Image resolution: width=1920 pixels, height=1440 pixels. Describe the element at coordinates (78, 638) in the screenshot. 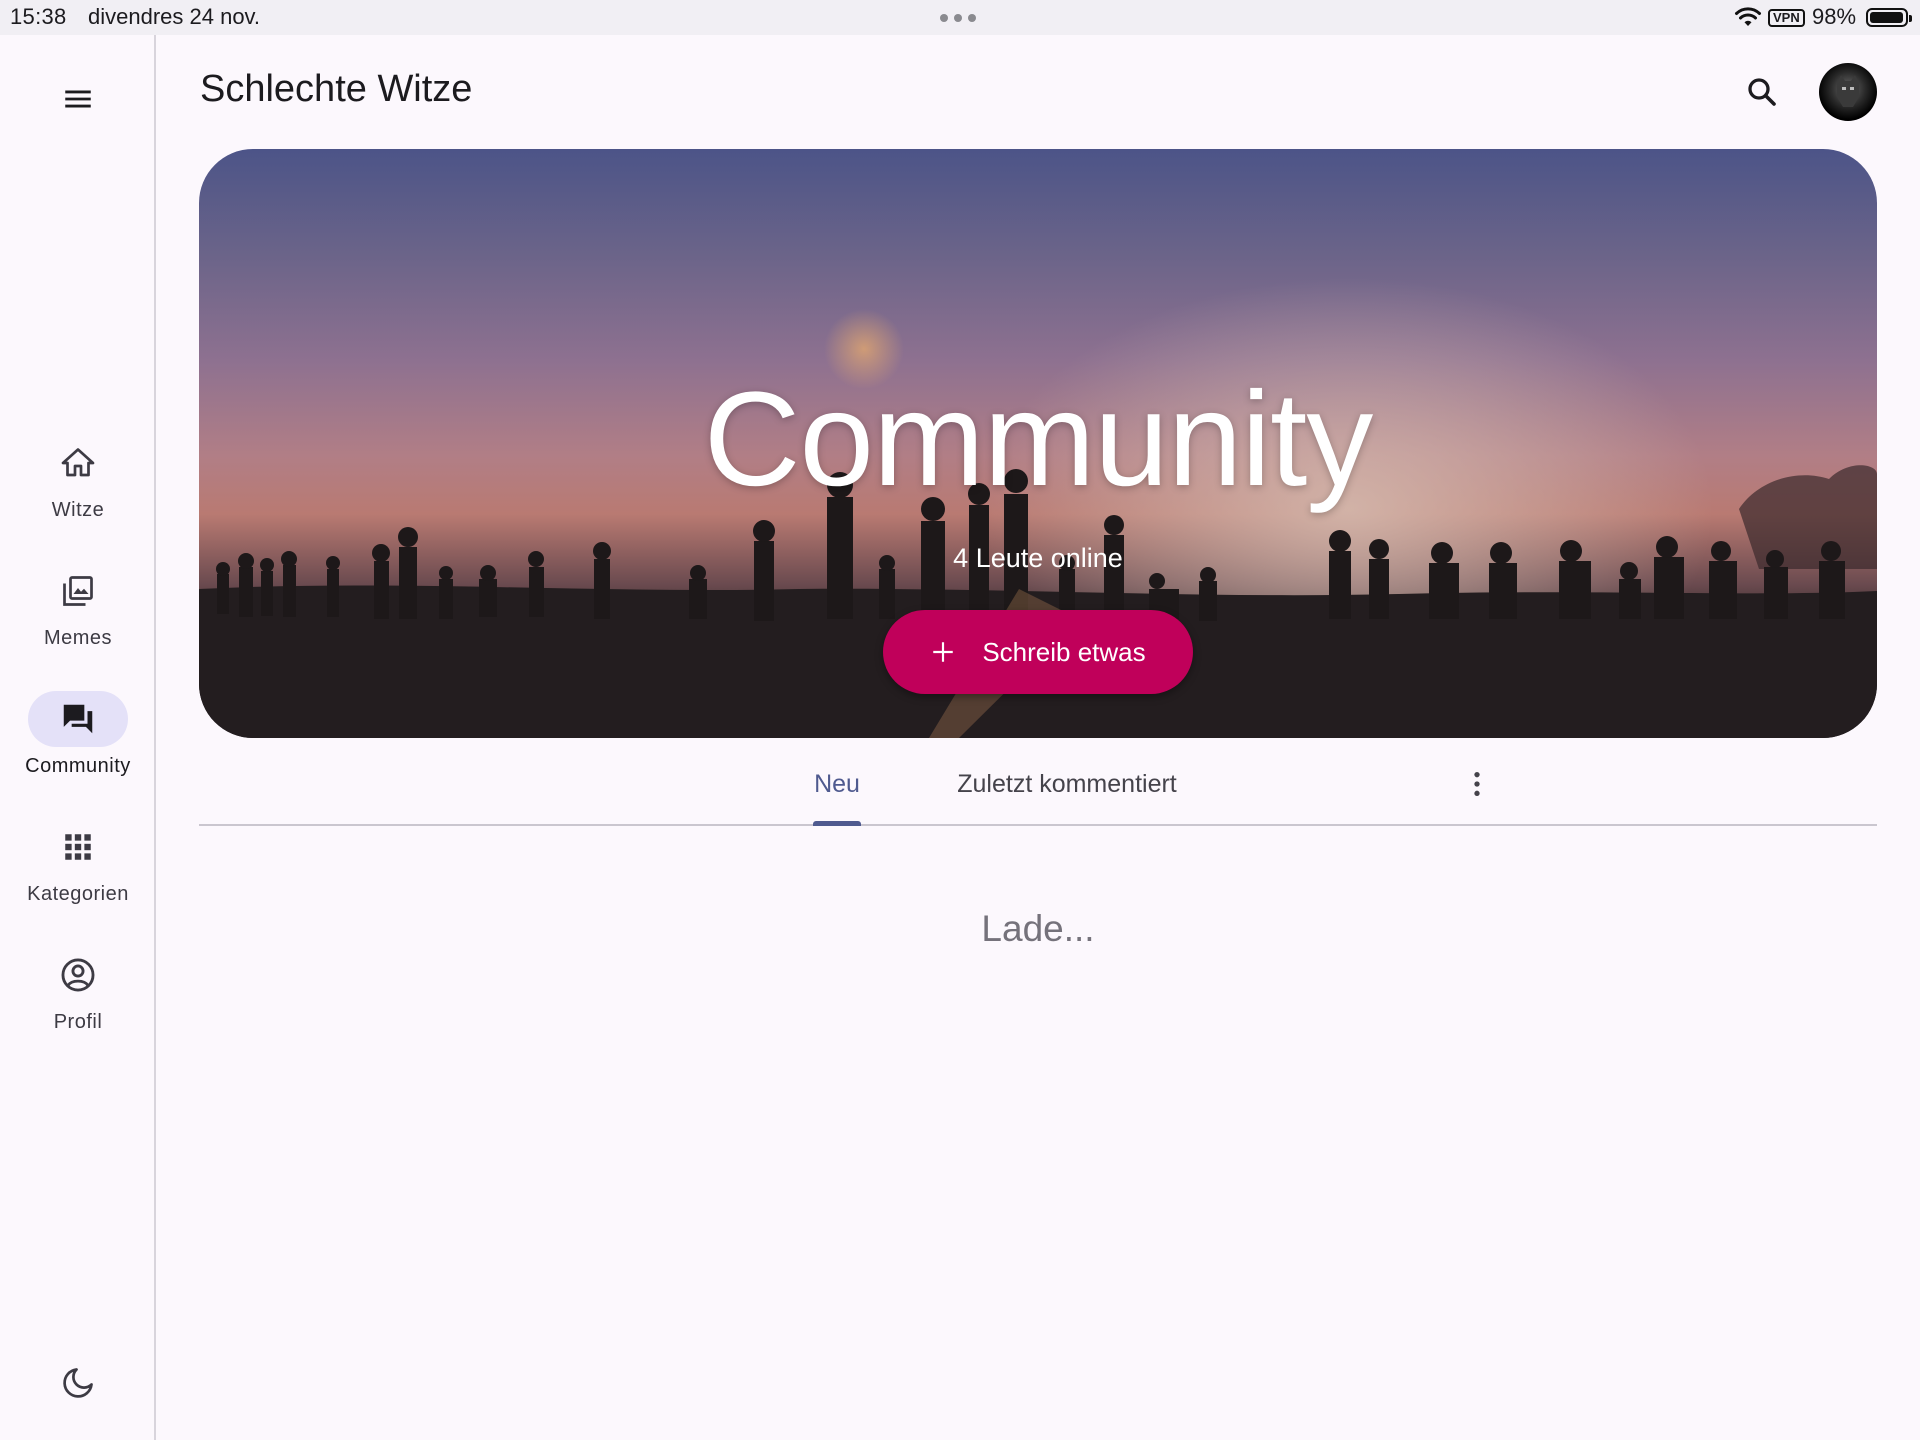

I see `nav-label-memes: Memes` at that location.